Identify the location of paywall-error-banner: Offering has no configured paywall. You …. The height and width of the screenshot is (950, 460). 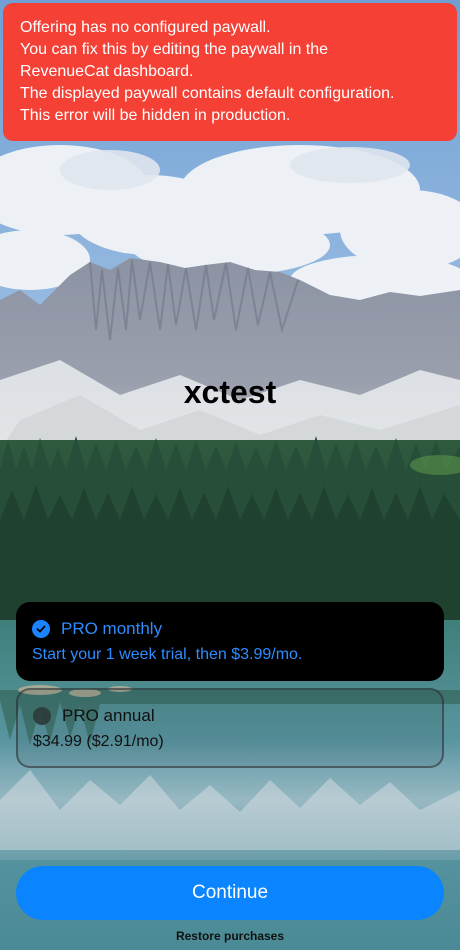
(230, 72).